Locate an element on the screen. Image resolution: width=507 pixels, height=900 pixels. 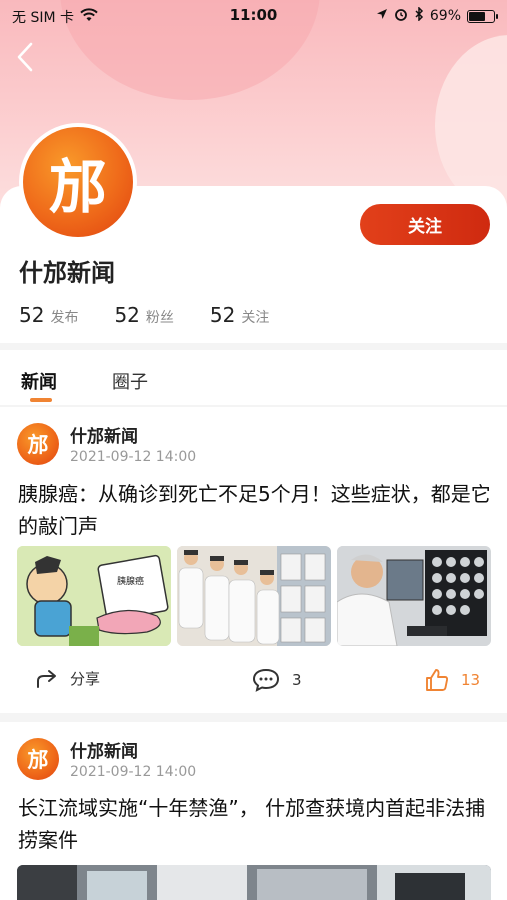
alarm-icon is located at coordinates (401, 16).